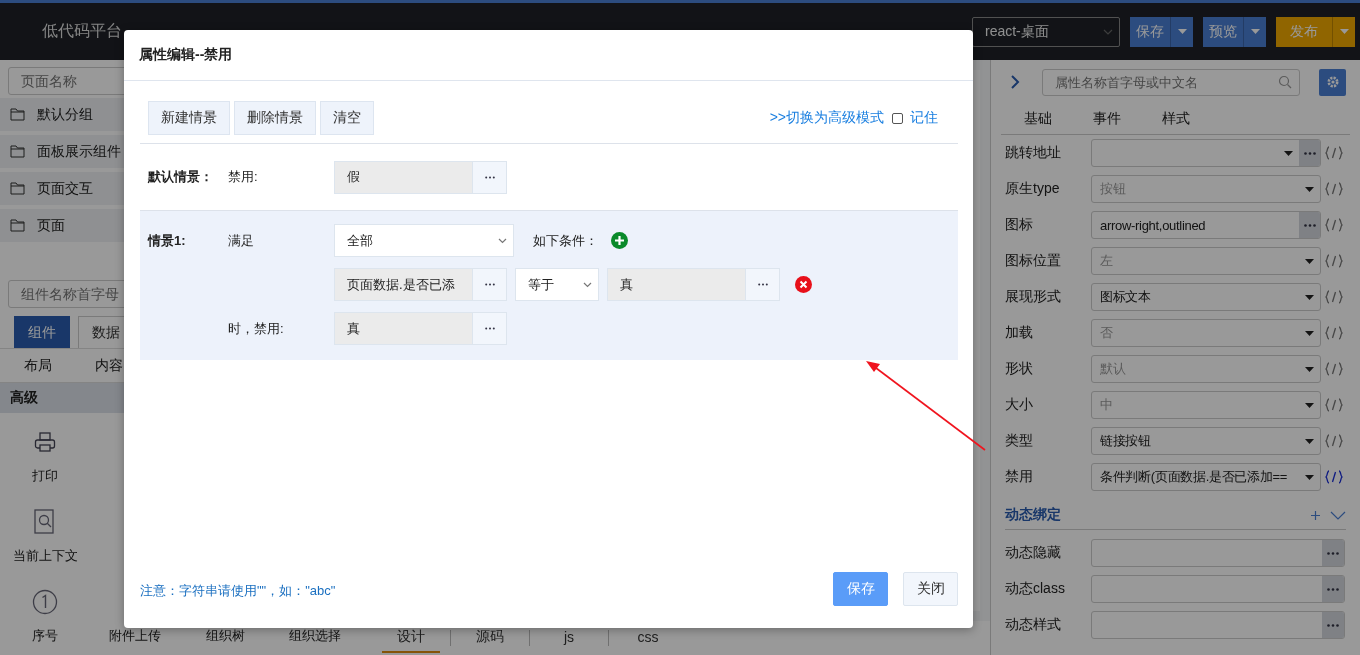 This screenshot has height=655, width=1360. What do you see at coordinates (1019, 477) in the screenshot?
I see `property-label: 禁用` at bounding box center [1019, 477].